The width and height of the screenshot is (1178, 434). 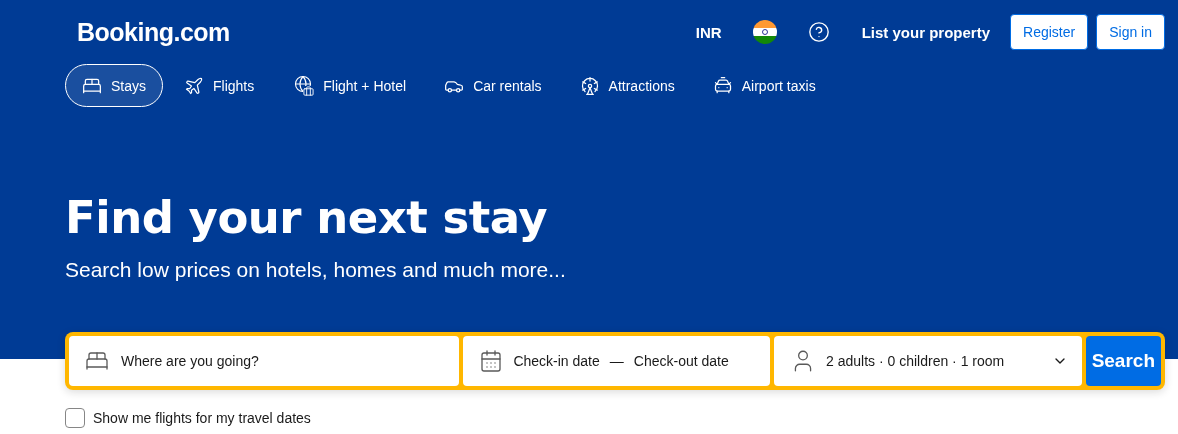 What do you see at coordinates (307, 217) in the screenshot?
I see `hero-title: Find your next stay` at bounding box center [307, 217].